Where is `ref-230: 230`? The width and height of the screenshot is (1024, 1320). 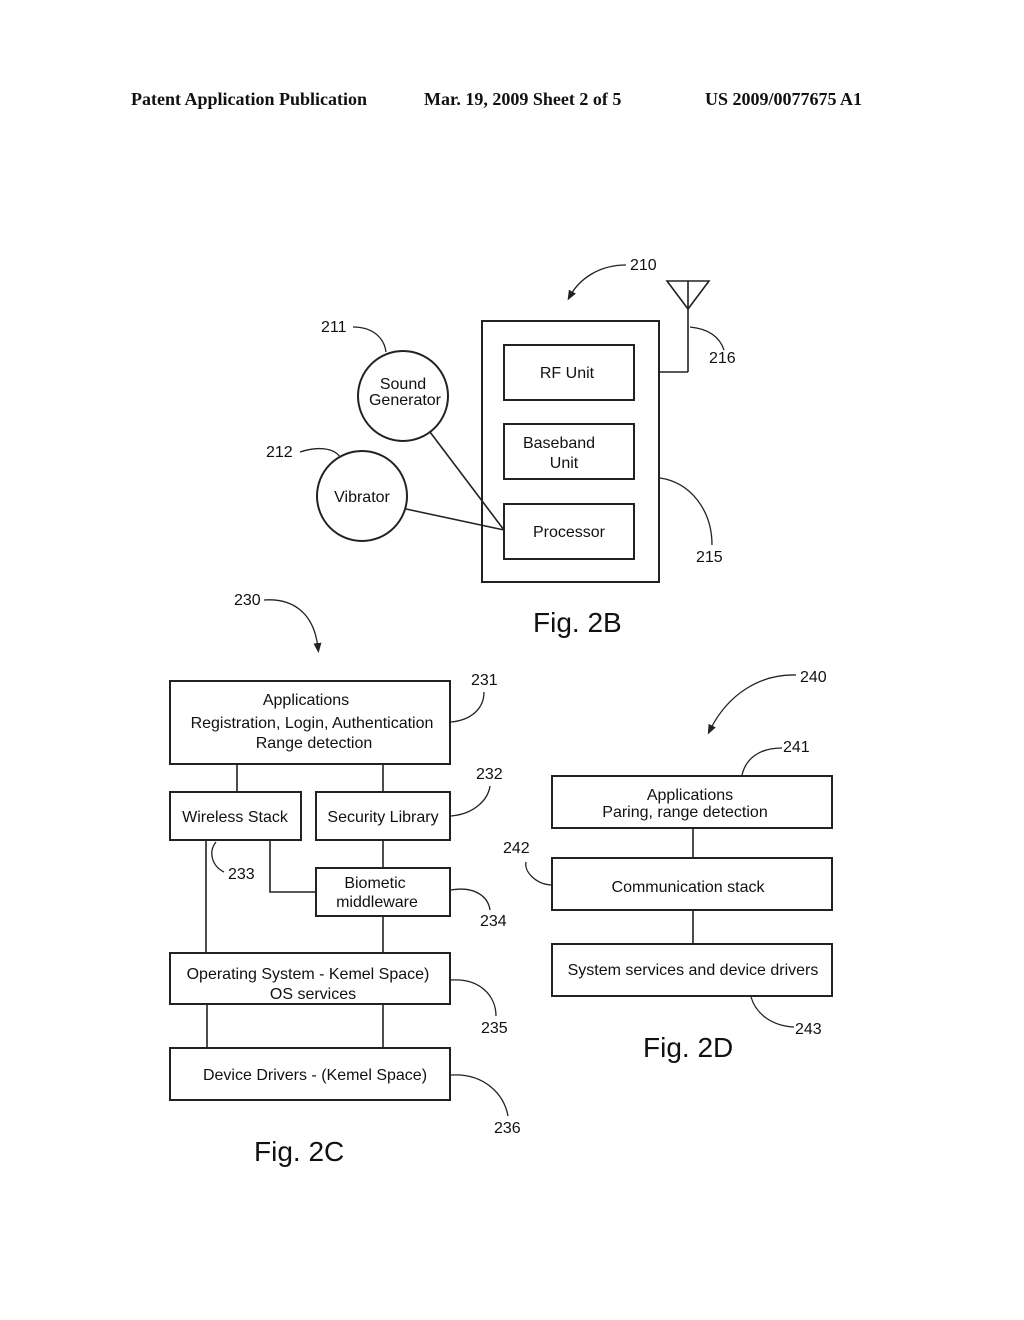
ref-230: 230 is located at coordinates (247, 600).